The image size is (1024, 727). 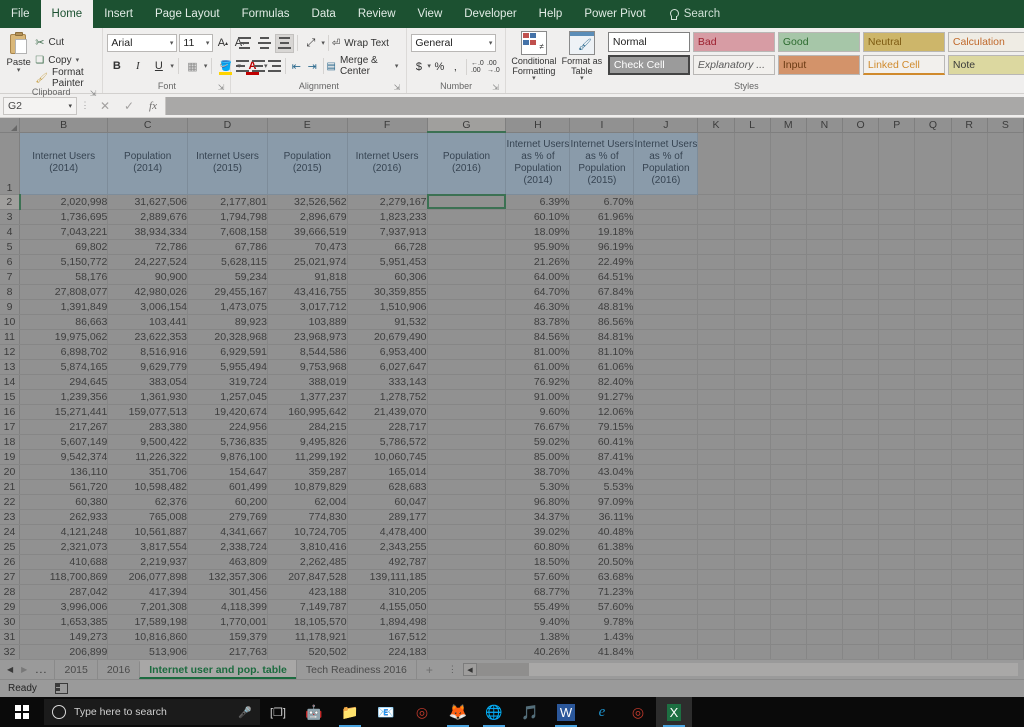 I want to click on name-box: G2 ▾, so click(x=40, y=105).